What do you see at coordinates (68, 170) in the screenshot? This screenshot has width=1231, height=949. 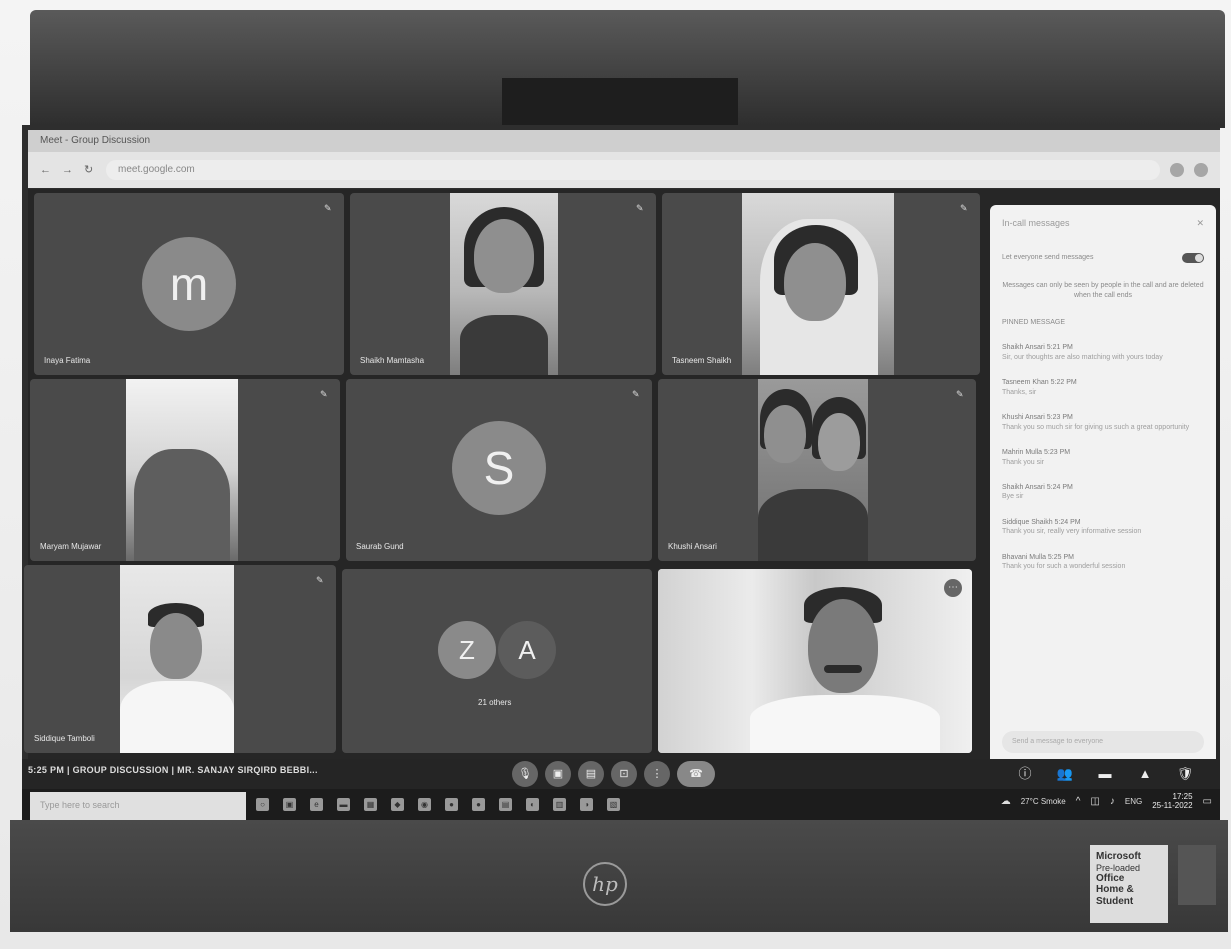 I see `forward-icon: →` at bounding box center [68, 170].